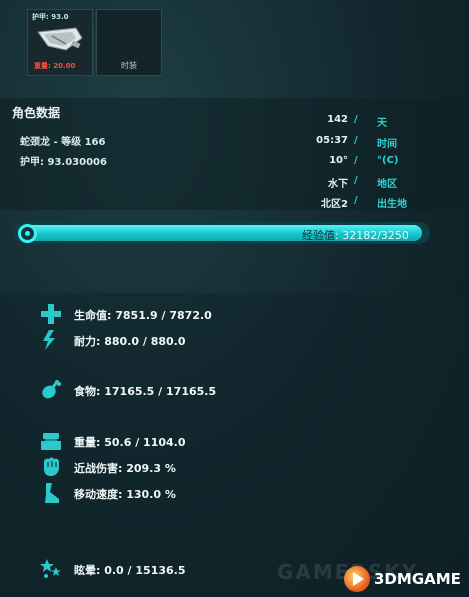  I want to click on stat-melee: 近战伤害: 209.3 %, so click(190, 467).